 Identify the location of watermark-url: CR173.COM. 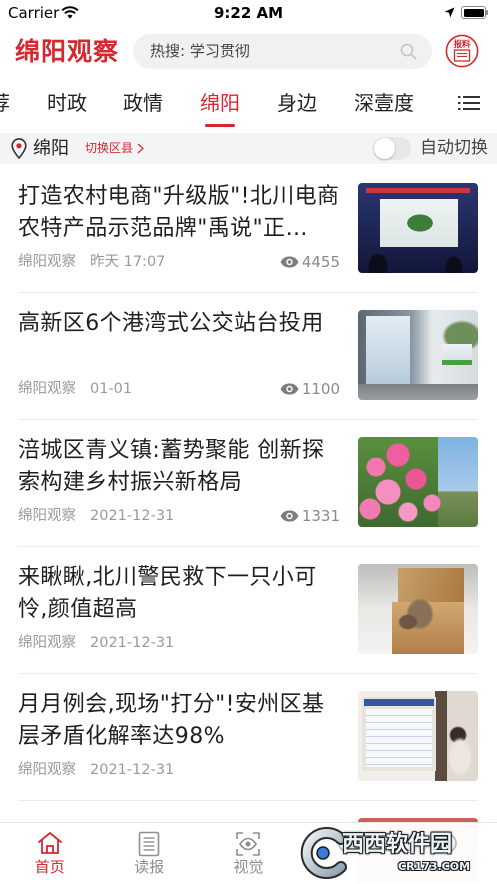
(434, 866).